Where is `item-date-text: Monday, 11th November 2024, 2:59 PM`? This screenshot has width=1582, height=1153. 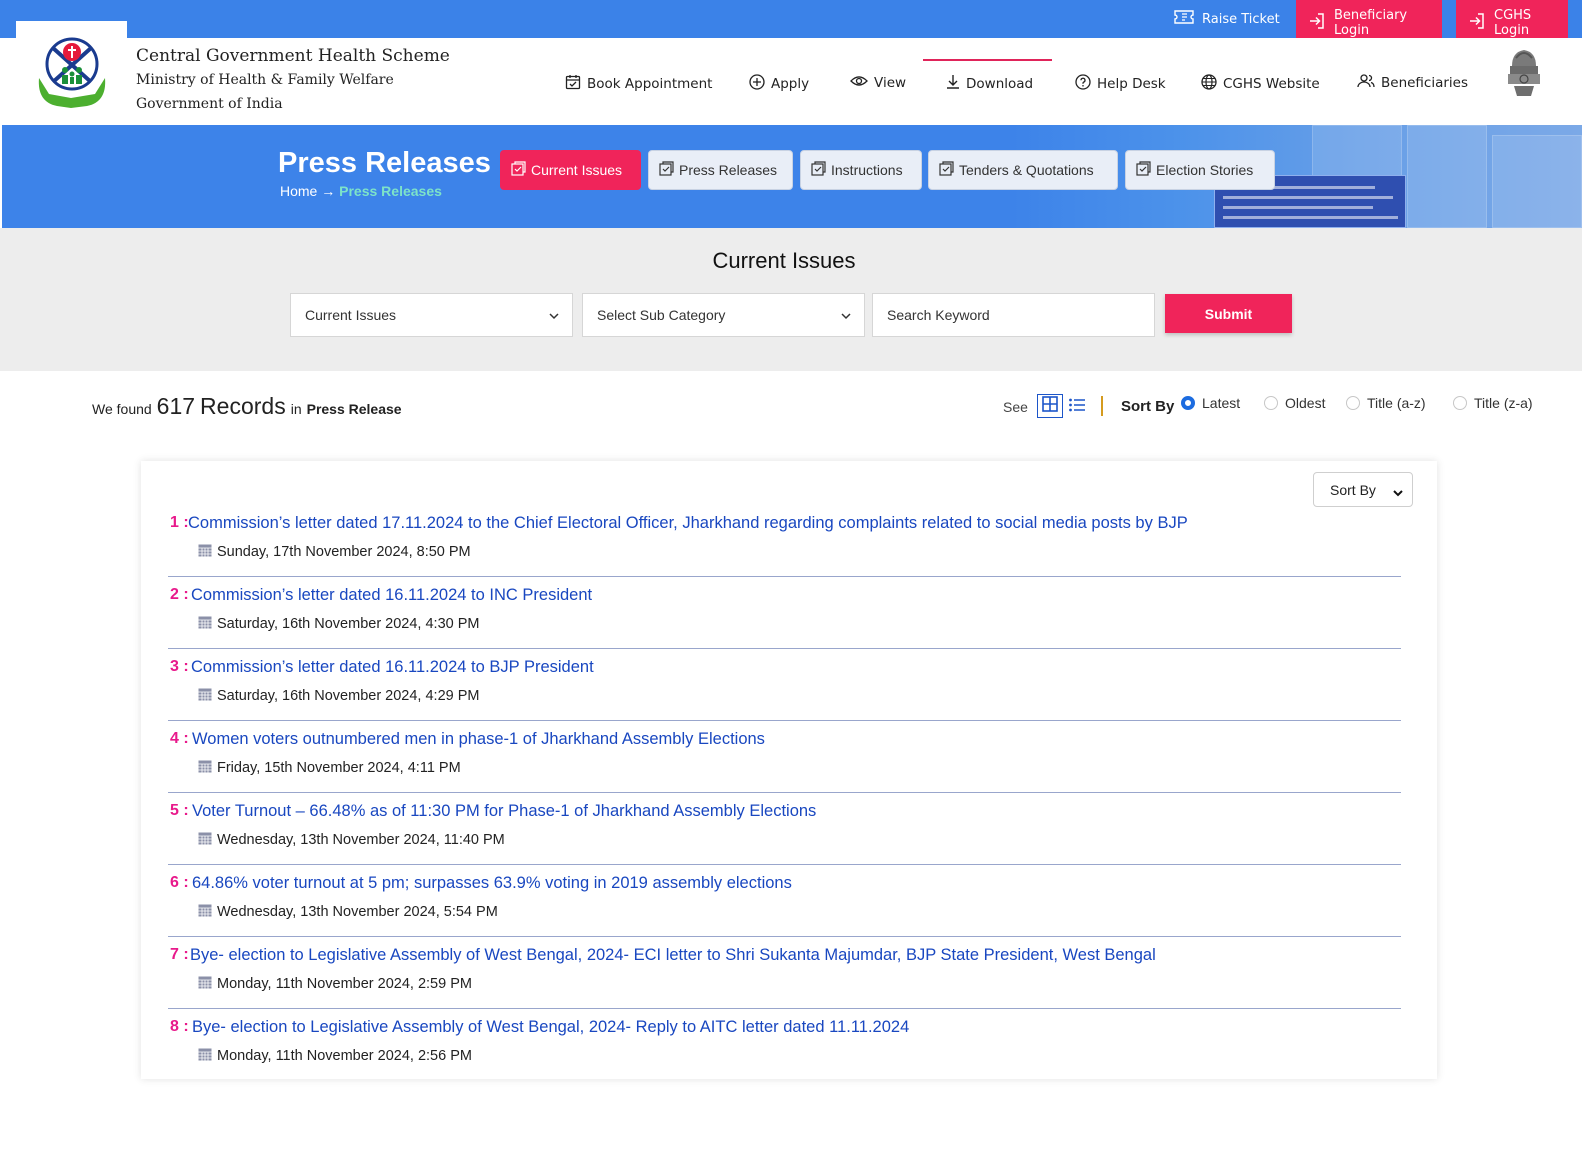
item-date-text: Monday, 11th November 2024, 2:59 PM is located at coordinates (344, 984).